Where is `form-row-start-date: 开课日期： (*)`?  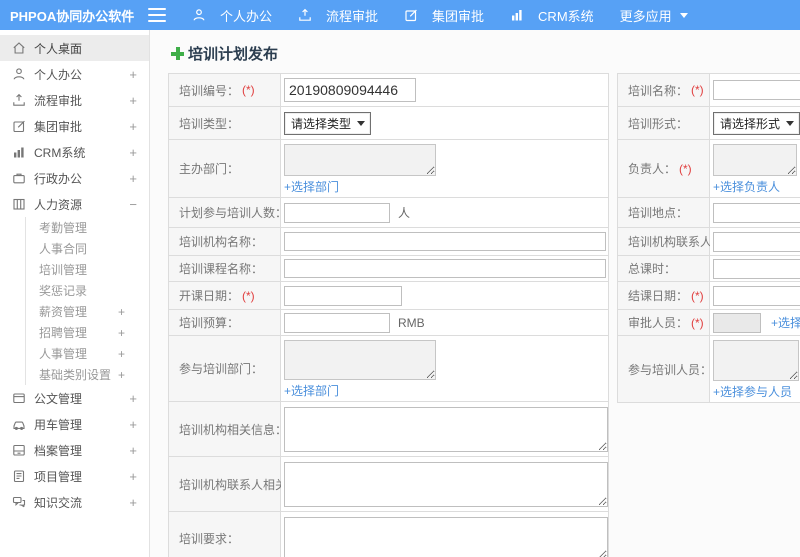
form-row-start-date: 开课日期： (*) is located at coordinates (388, 296).